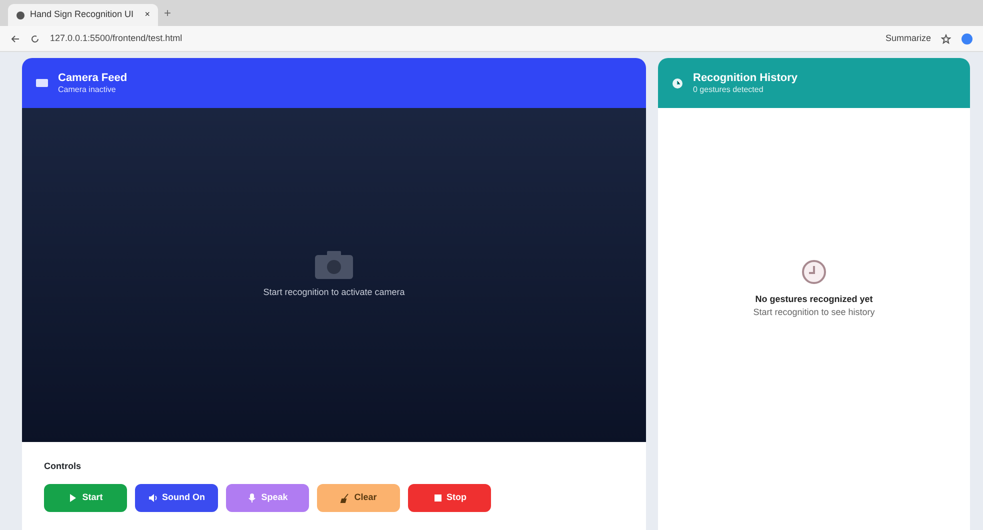 This screenshot has height=530, width=983. I want to click on controls-heading: Controls, so click(63, 466).